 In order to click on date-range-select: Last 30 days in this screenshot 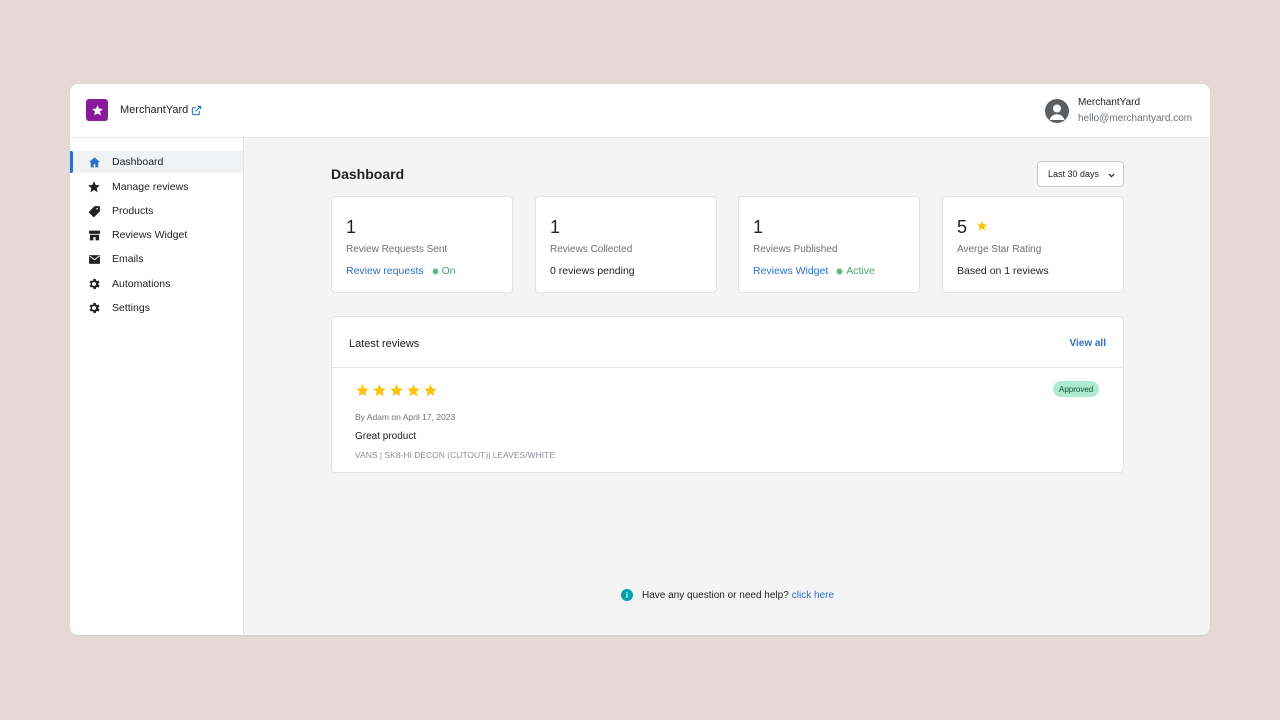, I will do `click(1080, 174)`.